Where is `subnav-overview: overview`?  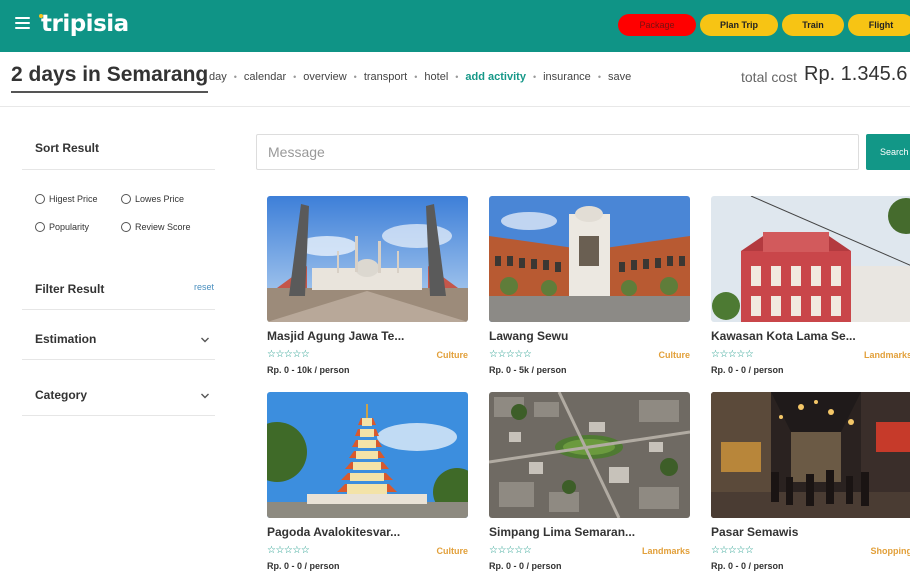 subnav-overview: overview is located at coordinates (324, 77).